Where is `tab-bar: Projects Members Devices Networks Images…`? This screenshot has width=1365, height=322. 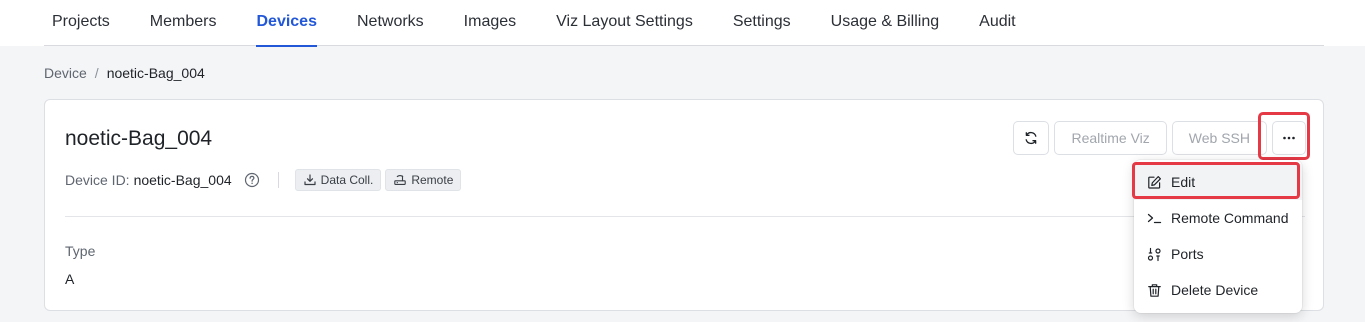 tab-bar: Projects Members Devices Networks Images… is located at coordinates (684, 23).